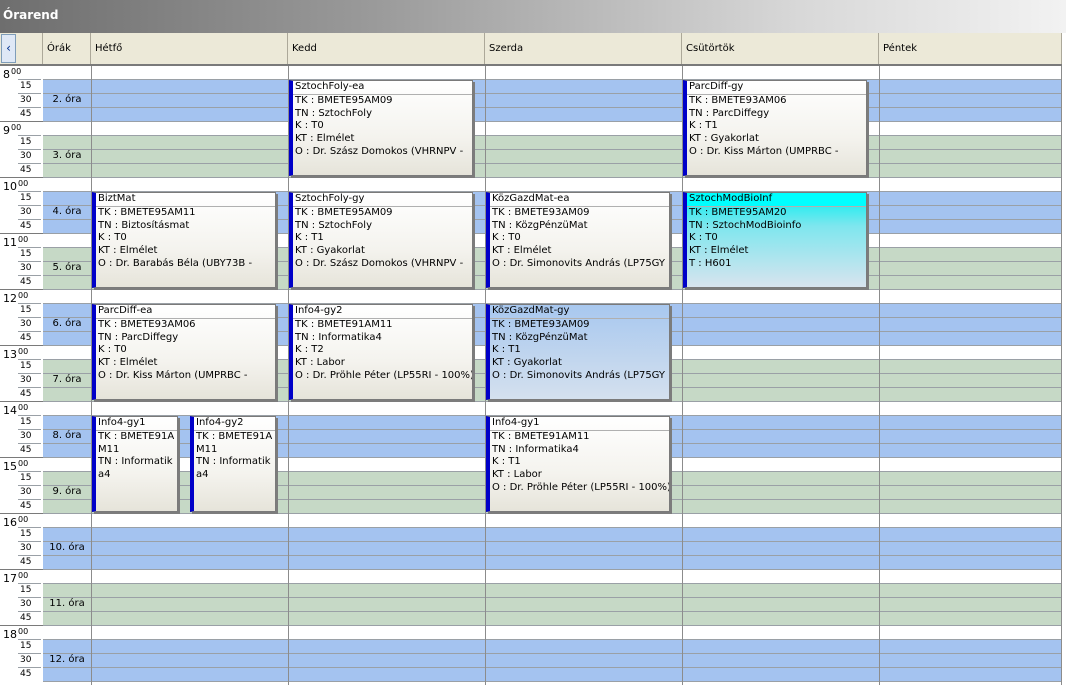 Image resolution: width=1066 pixels, height=685 pixels. What do you see at coordinates (775, 240) in the screenshot?
I see `event-sztochmodbioinf: SztochModBioInf TK : BMETE95AM20 TN` at bounding box center [775, 240].